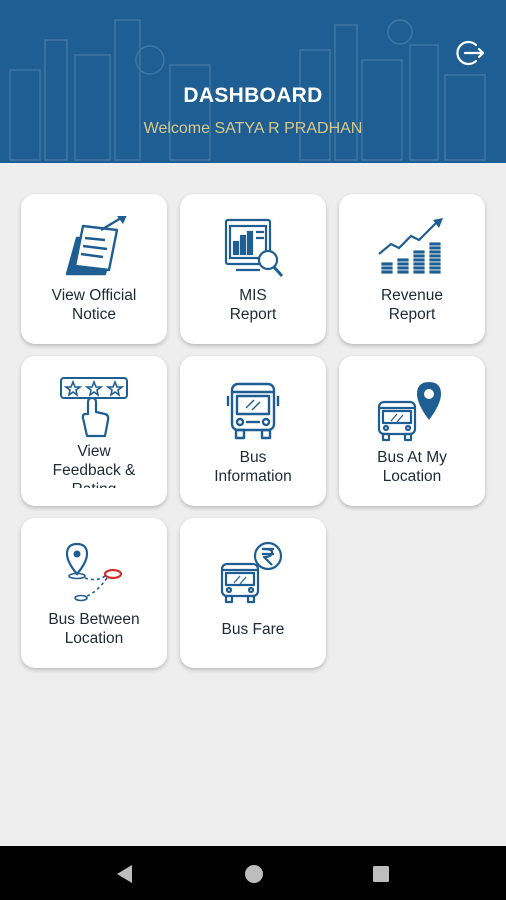  I want to click on home-icon, so click(254, 874).